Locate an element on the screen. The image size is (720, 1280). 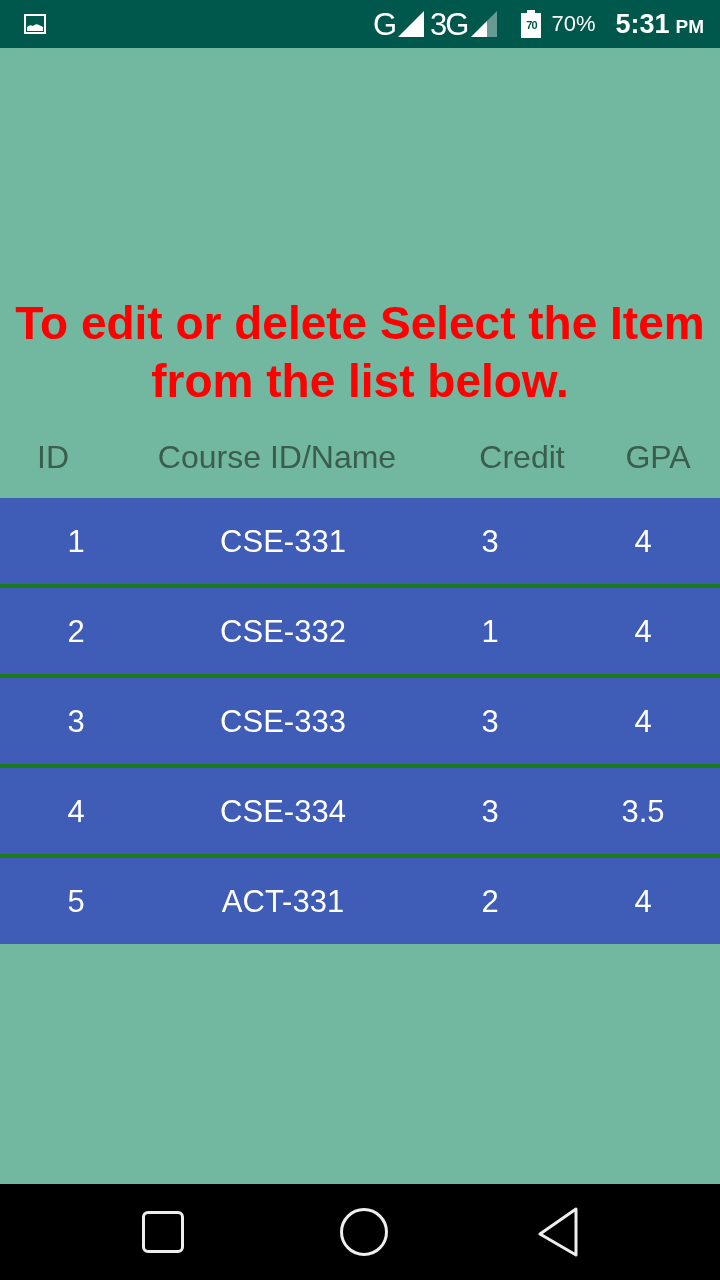
list-row: 1 CSE-331 3 4 is located at coordinates (360, 541).